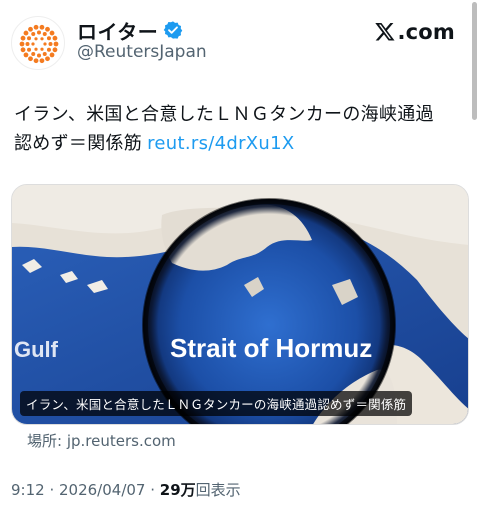 This screenshot has height=515, width=480. What do you see at coordinates (36, 349) in the screenshot?
I see `map-label-gulf: Gulf` at bounding box center [36, 349].